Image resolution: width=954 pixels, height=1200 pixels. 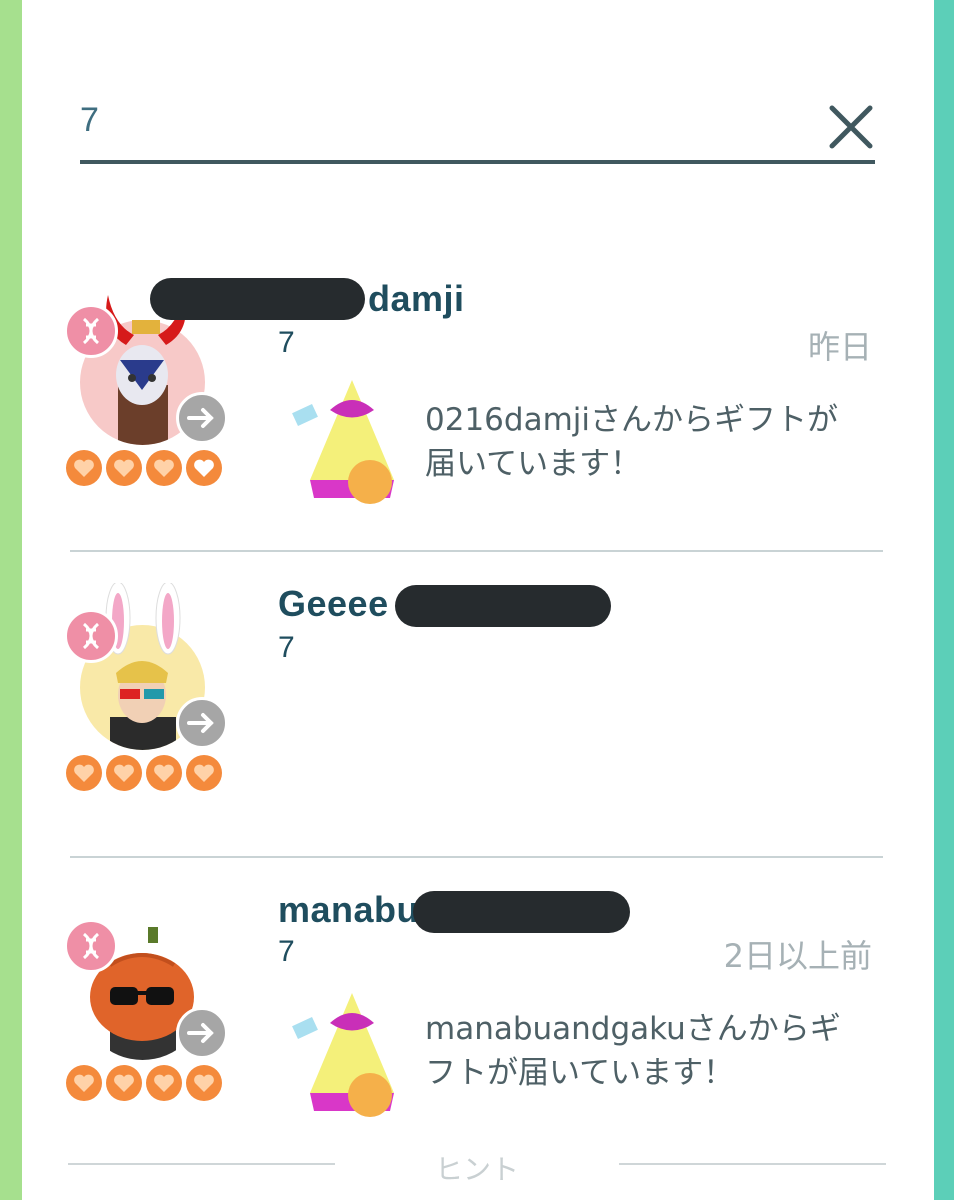 I want to click on friend-name: manabu, so click(x=349, y=909).